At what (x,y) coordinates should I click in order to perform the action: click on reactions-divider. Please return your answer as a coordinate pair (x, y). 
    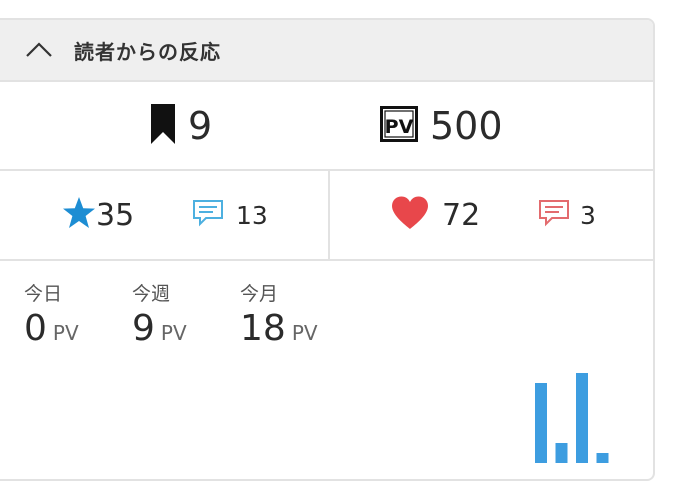
    Looking at the image, I should click on (329, 215).